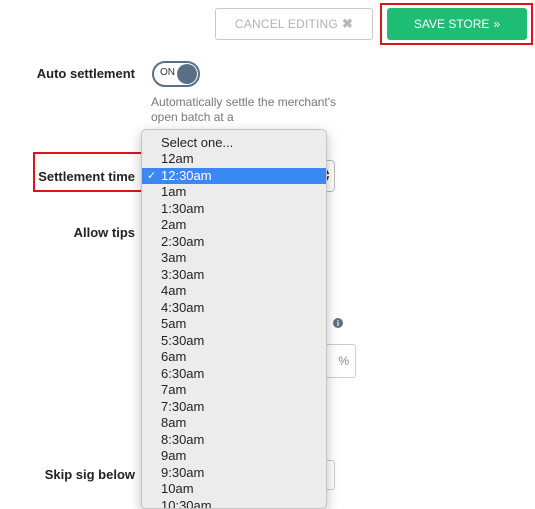 Image resolution: width=535 pixels, height=509 pixels. Describe the element at coordinates (338, 323) in the screenshot. I see `info-icon: i` at that location.